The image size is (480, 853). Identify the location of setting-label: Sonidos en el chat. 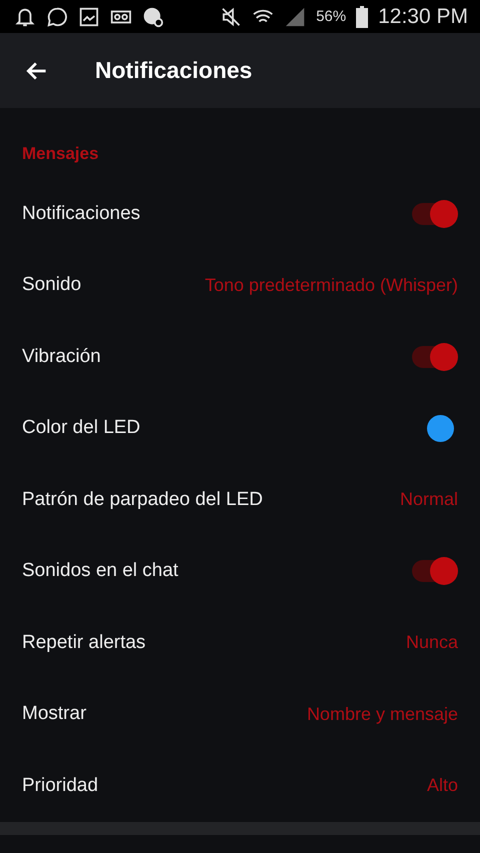
(100, 571).